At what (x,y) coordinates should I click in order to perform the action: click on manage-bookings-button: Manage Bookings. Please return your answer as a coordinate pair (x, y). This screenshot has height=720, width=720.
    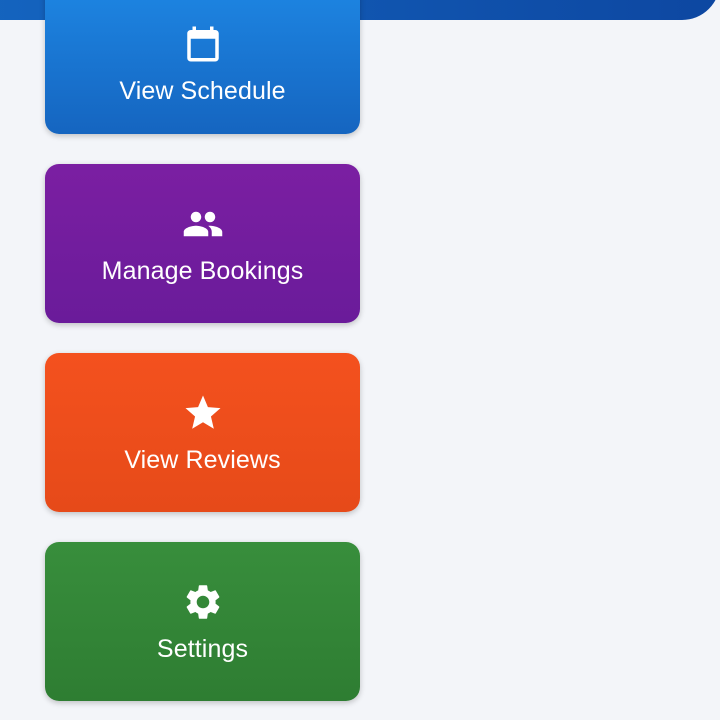
    Looking at the image, I should click on (202, 243).